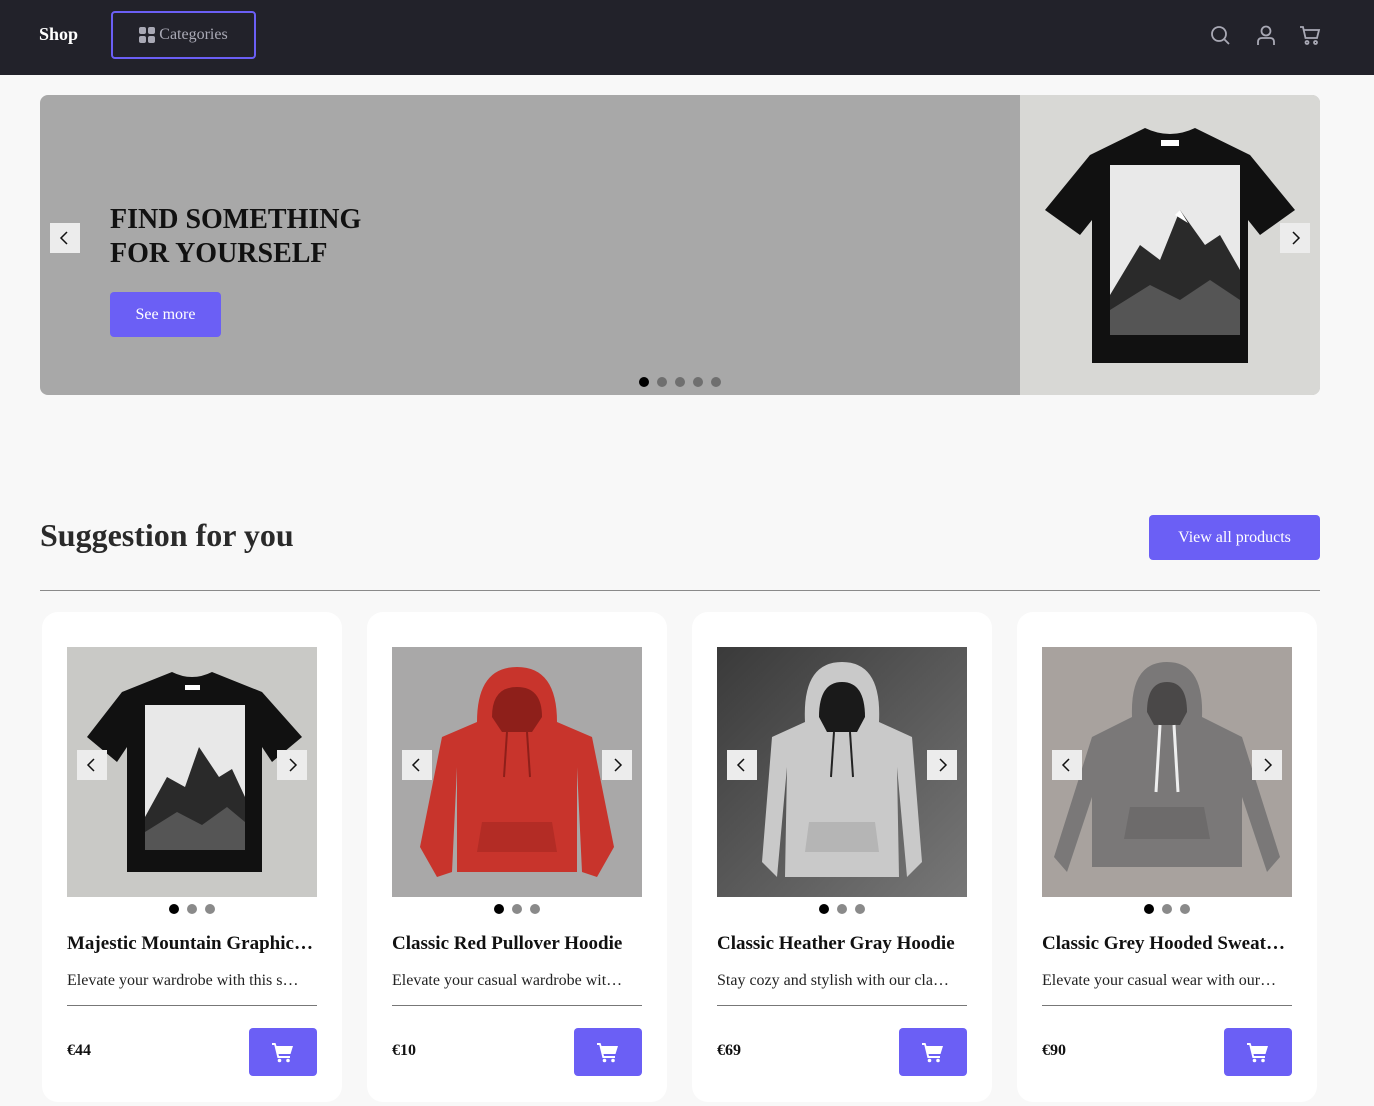 The image size is (1374, 1106). Describe the element at coordinates (1234, 537) in the screenshot. I see `view-all-products-button: View all products` at that location.